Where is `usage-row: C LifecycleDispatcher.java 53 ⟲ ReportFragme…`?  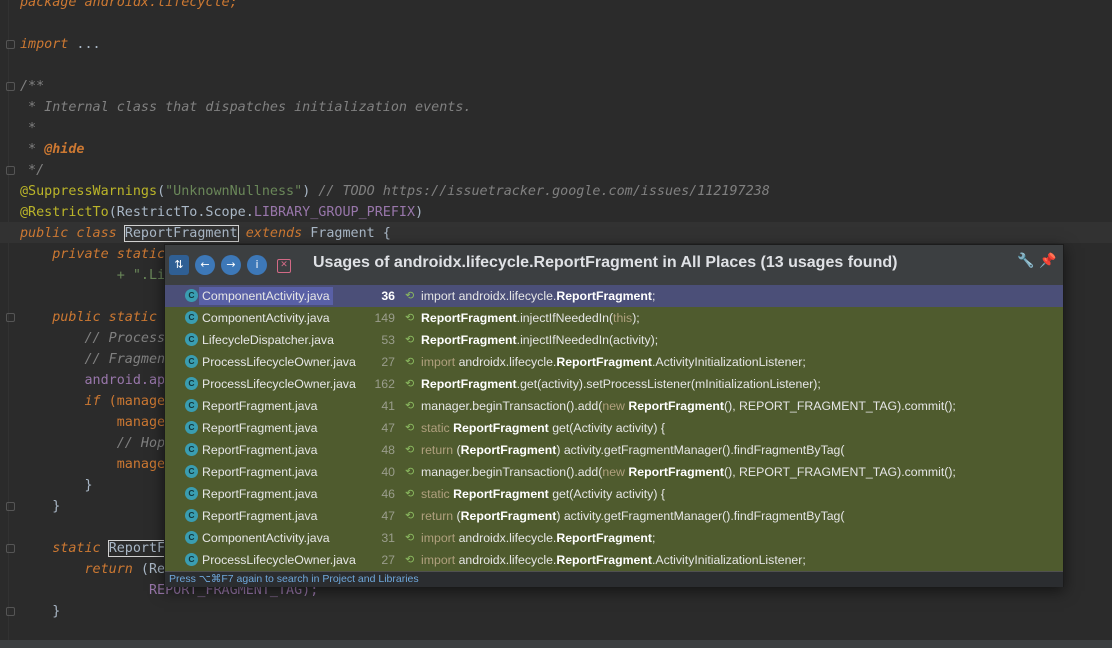
usage-row: C LifecycleDispatcher.java 53 ⟲ ReportFragme… is located at coordinates (614, 340).